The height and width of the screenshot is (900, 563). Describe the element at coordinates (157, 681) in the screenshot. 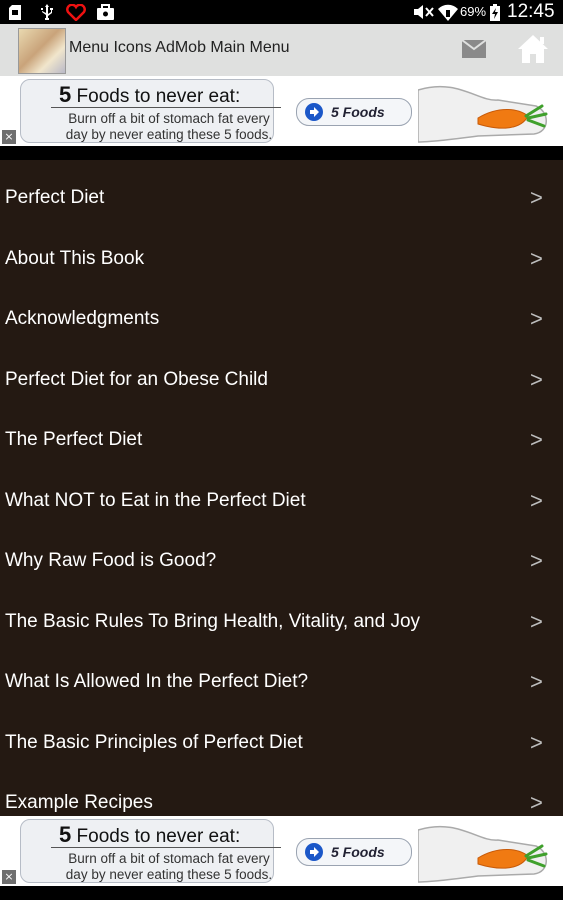

I see `menu-item-label: What Is Allowed In the Perfect Diet?` at that location.